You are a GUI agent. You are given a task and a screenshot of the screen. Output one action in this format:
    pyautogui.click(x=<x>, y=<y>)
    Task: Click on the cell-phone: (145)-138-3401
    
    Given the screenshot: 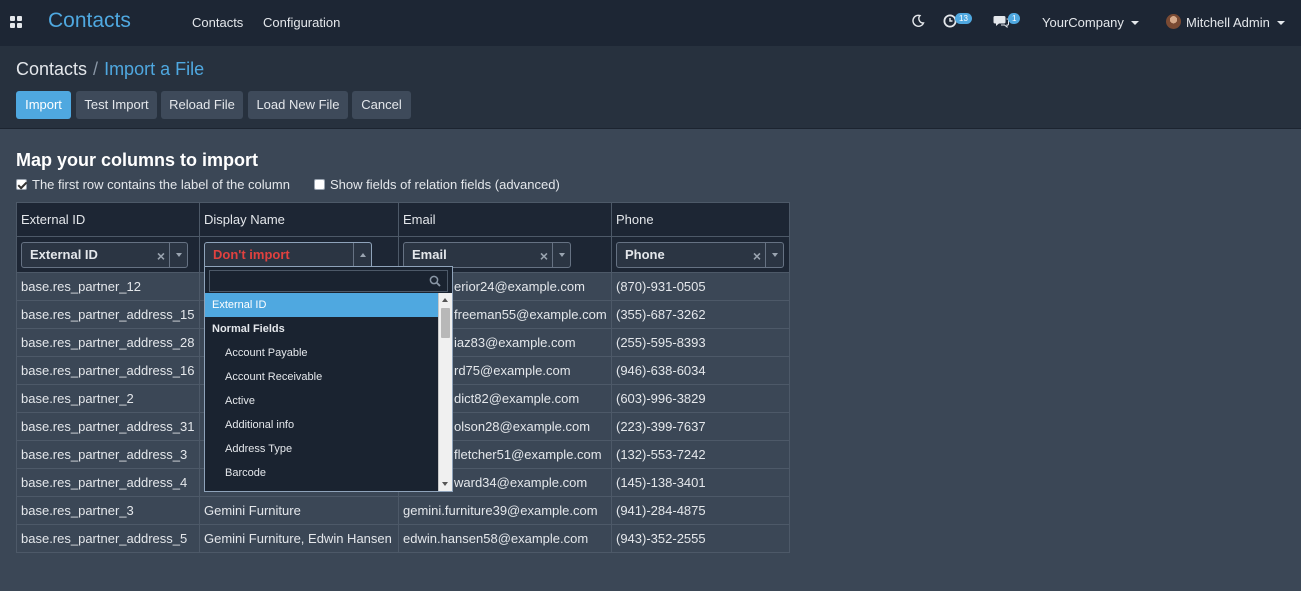 What is the action you would take?
    pyautogui.click(x=700, y=482)
    